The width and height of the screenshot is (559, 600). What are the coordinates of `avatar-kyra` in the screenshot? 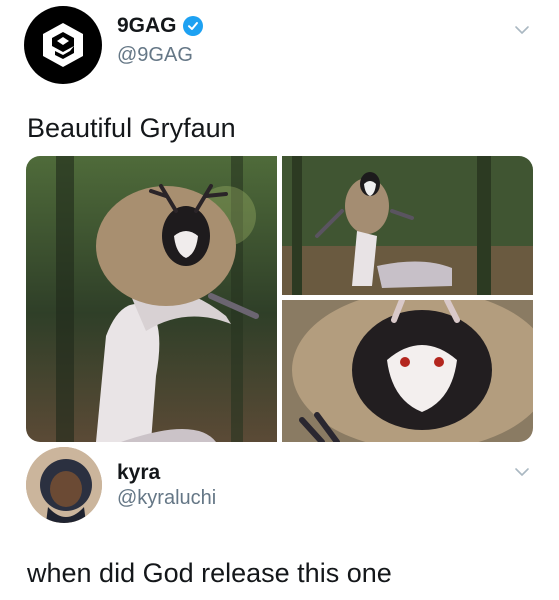 It's located at (64, 485).